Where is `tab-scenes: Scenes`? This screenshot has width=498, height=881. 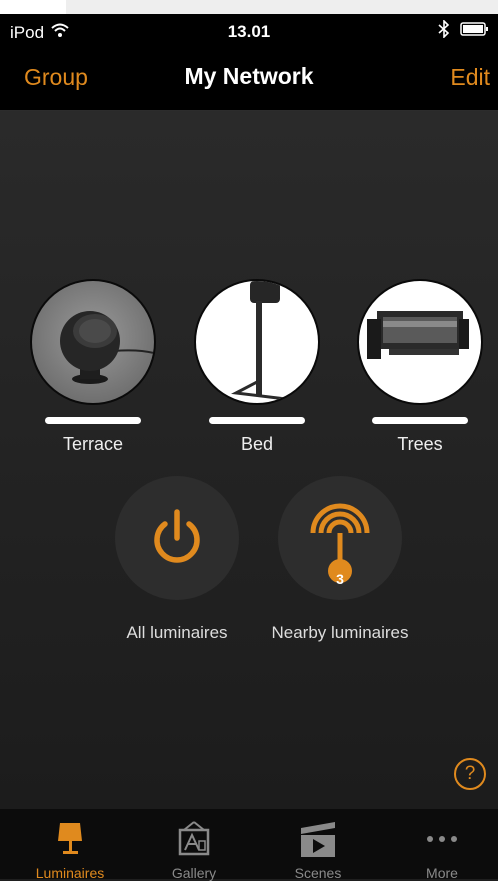
tab-scenes: Scenes is located at coordinates (318, 845).